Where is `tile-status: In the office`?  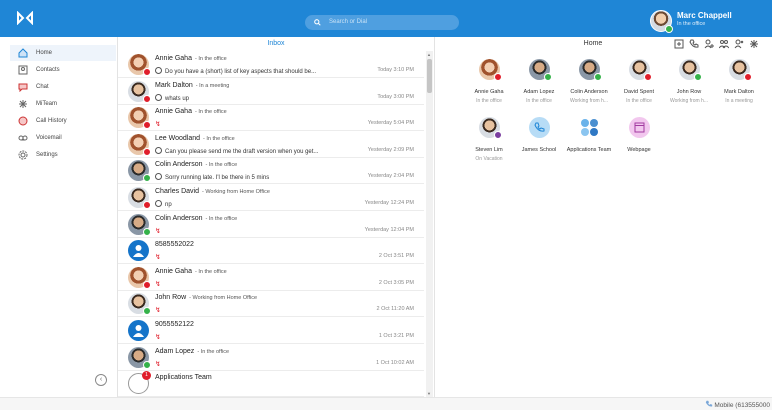 tile-status: In the office is located at coordinates (639, 101).